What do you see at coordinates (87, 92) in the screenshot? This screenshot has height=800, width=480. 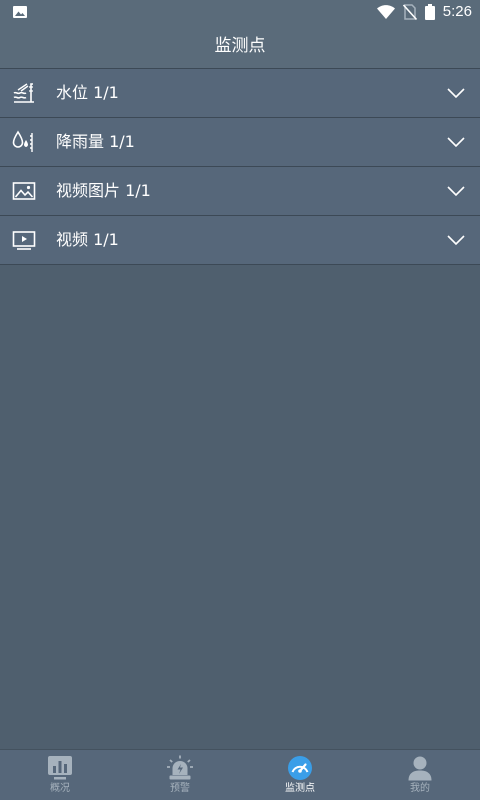 I see `list-item-label: 水位 1/1` at bounding box center [87, 92].